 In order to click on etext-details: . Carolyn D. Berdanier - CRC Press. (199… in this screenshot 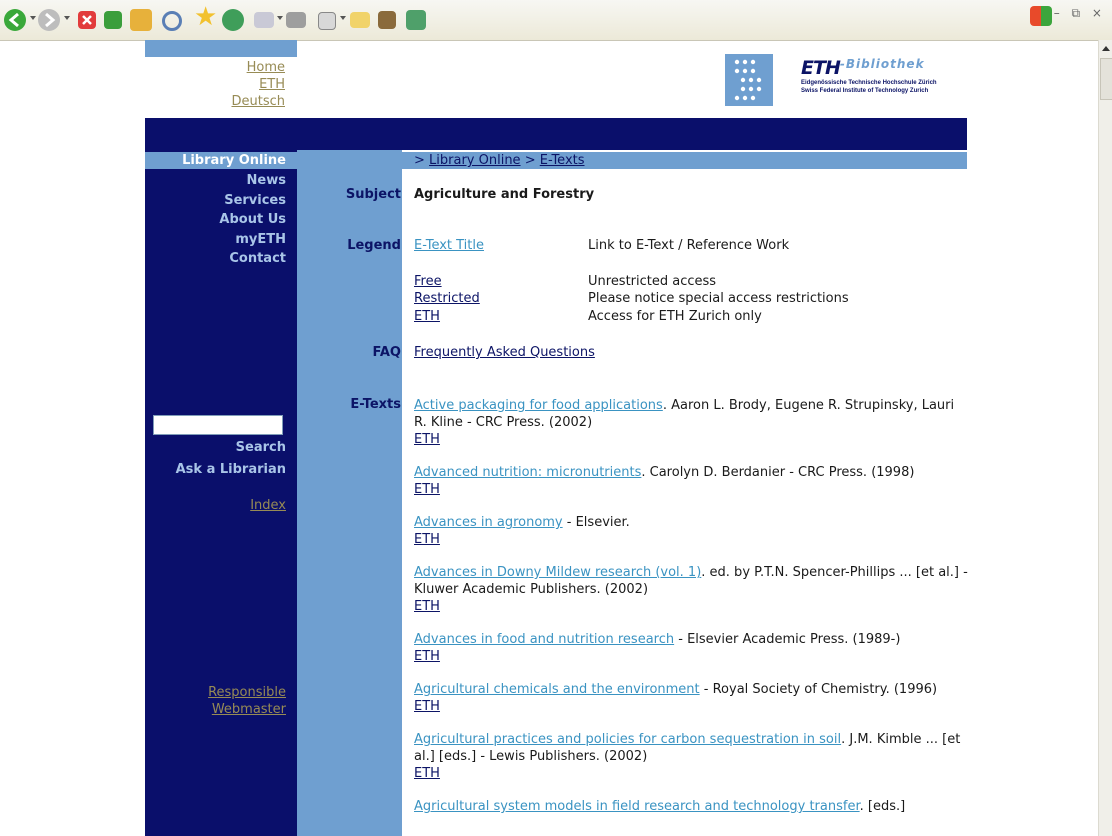, I will do `click(778, 472)`.